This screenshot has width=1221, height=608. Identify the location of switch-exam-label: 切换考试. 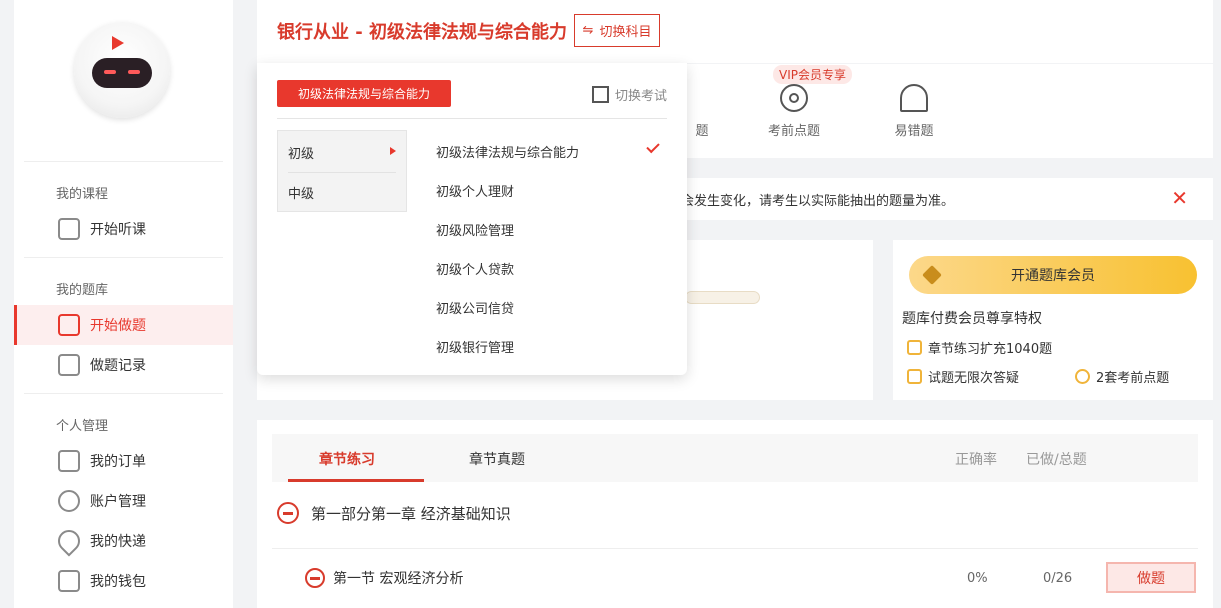
(640, 96).